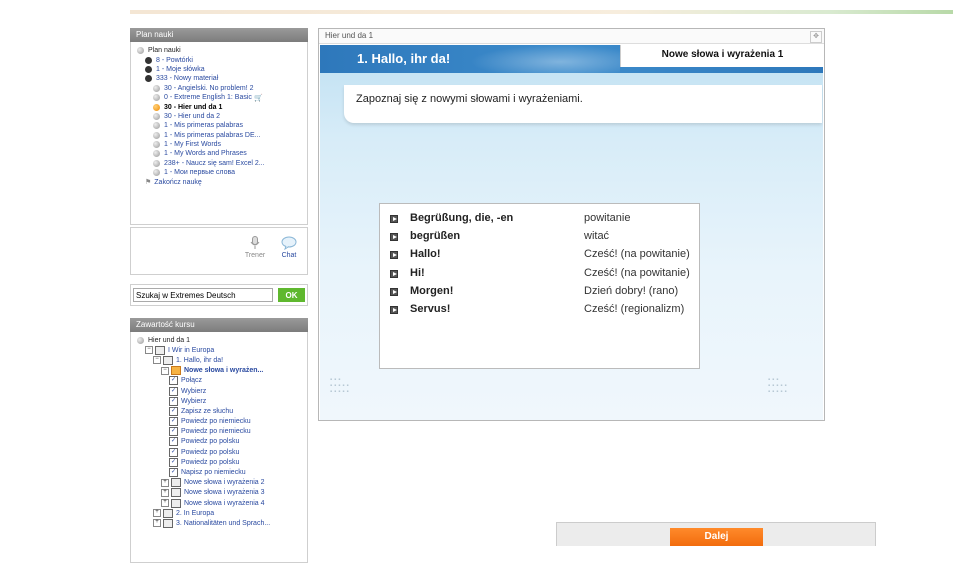 This screenshot has height=563, width=953. What do you see at coordinates (541, 12) in the screenshot?
I see `top-decoration` at bounding box center [541, 12].